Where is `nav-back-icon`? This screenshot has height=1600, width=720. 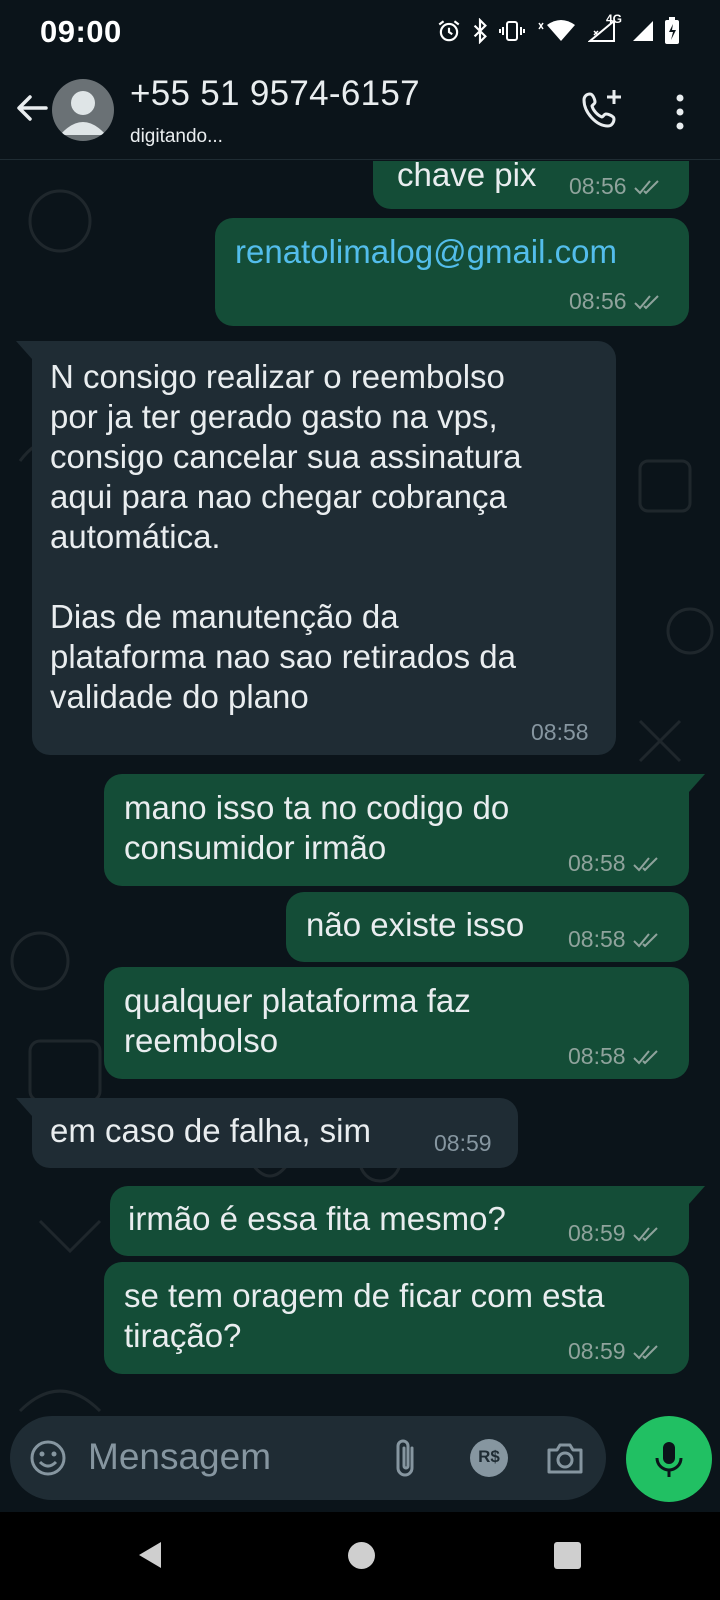 nav-back-icon is located at coordinates (150, 1557).